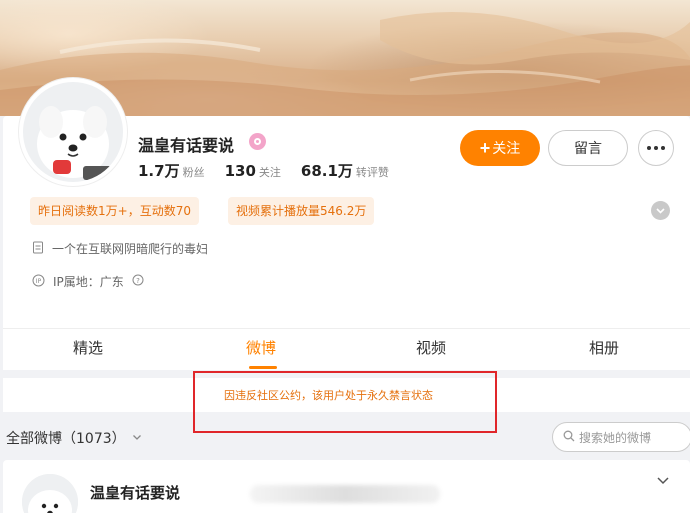  I want to click on stat-followers: 1.7万 粉丝, so click(171, 170).